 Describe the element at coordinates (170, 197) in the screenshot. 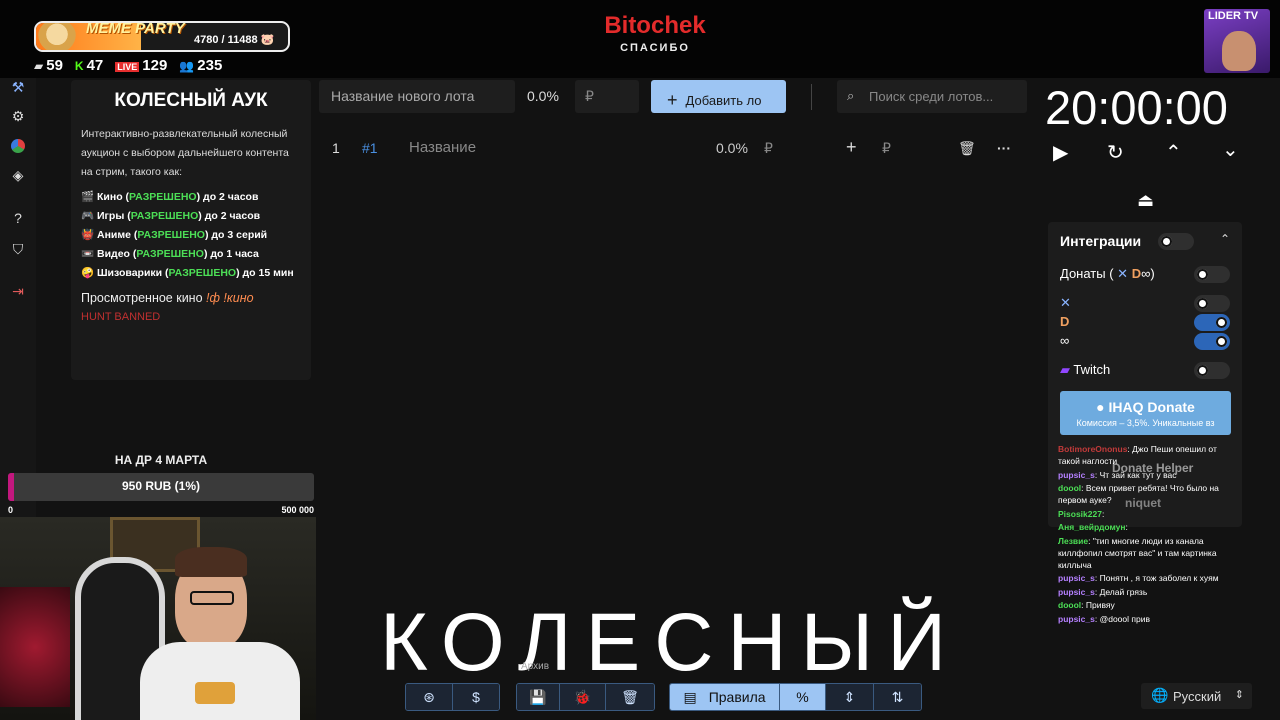

I see `rules-item-movies: 🎬 Кино (РАЗРЕШЕНО) до 2 часов` at that location.